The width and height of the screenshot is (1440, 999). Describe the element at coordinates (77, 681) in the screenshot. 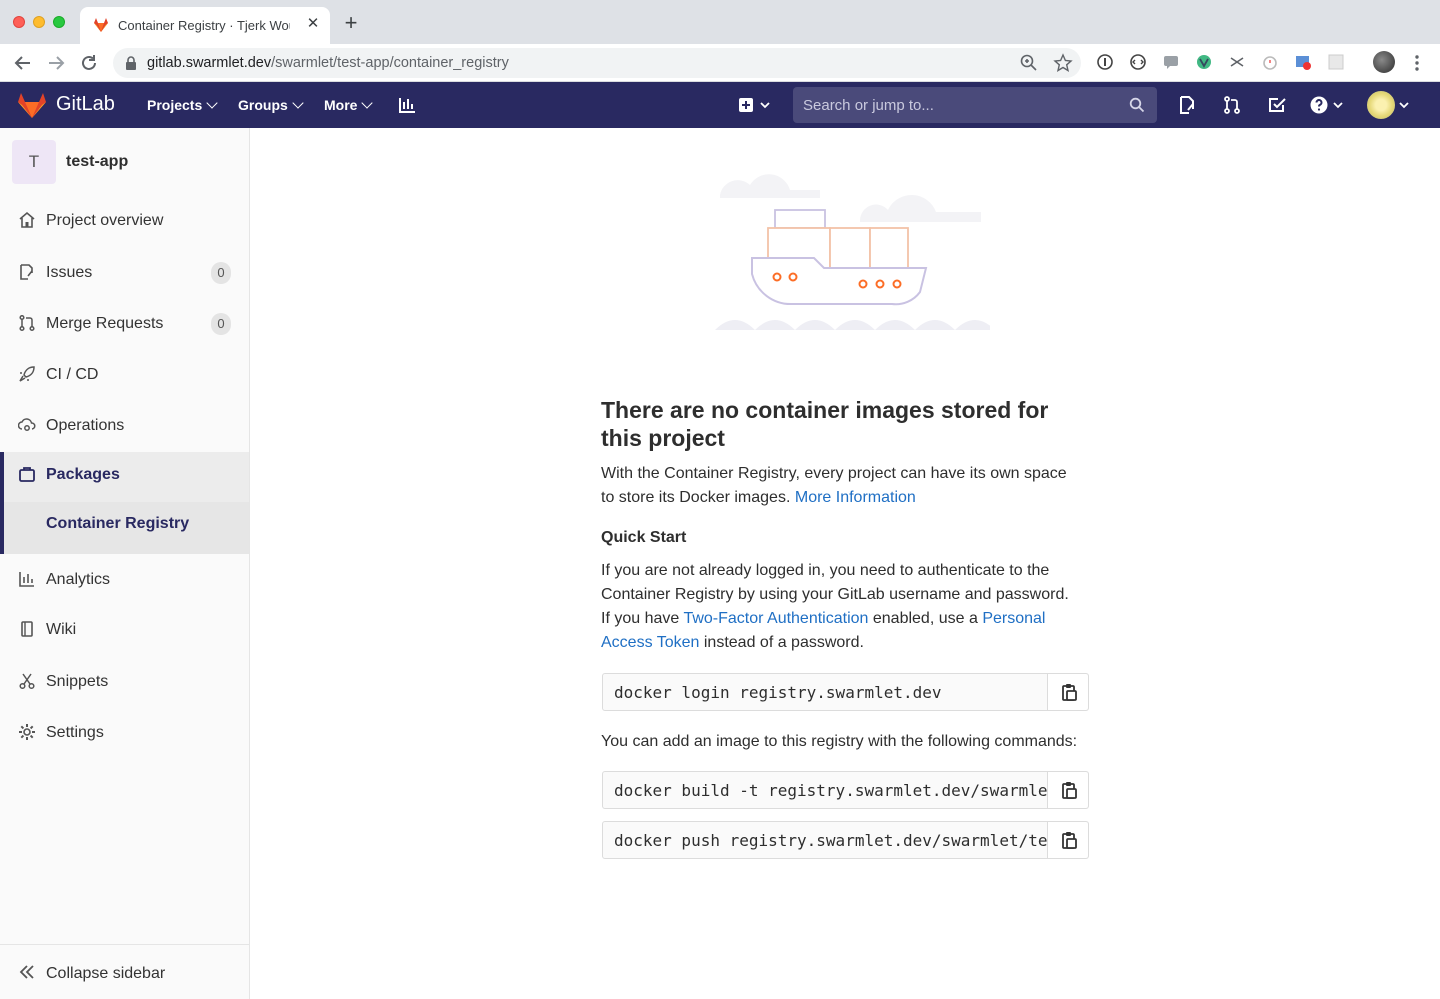

I see `sidebar-item-label: Snippets` at that location.